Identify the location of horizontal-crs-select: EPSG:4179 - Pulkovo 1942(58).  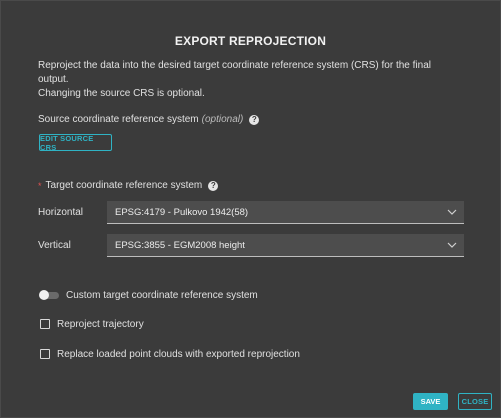
(285, 212).